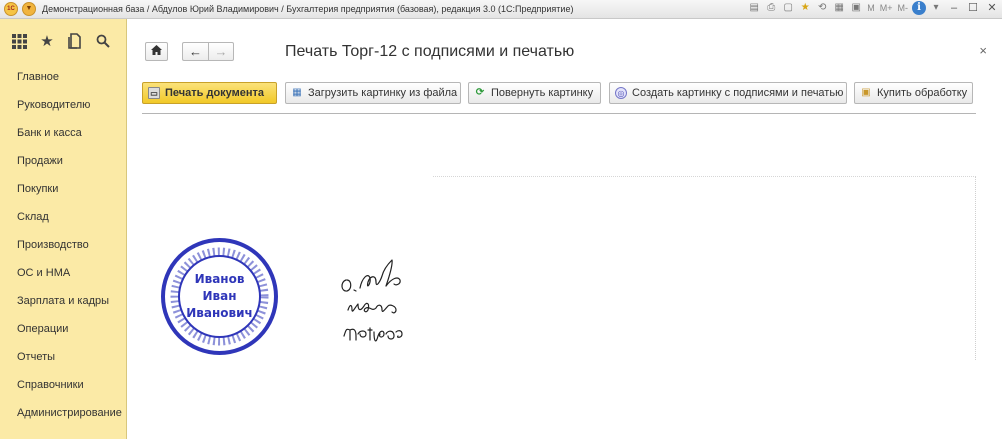  What do you see at coordinates (903, 8) in the screenshot?
I see `memory-m-minus: M-` at bounding box center [903, 8].